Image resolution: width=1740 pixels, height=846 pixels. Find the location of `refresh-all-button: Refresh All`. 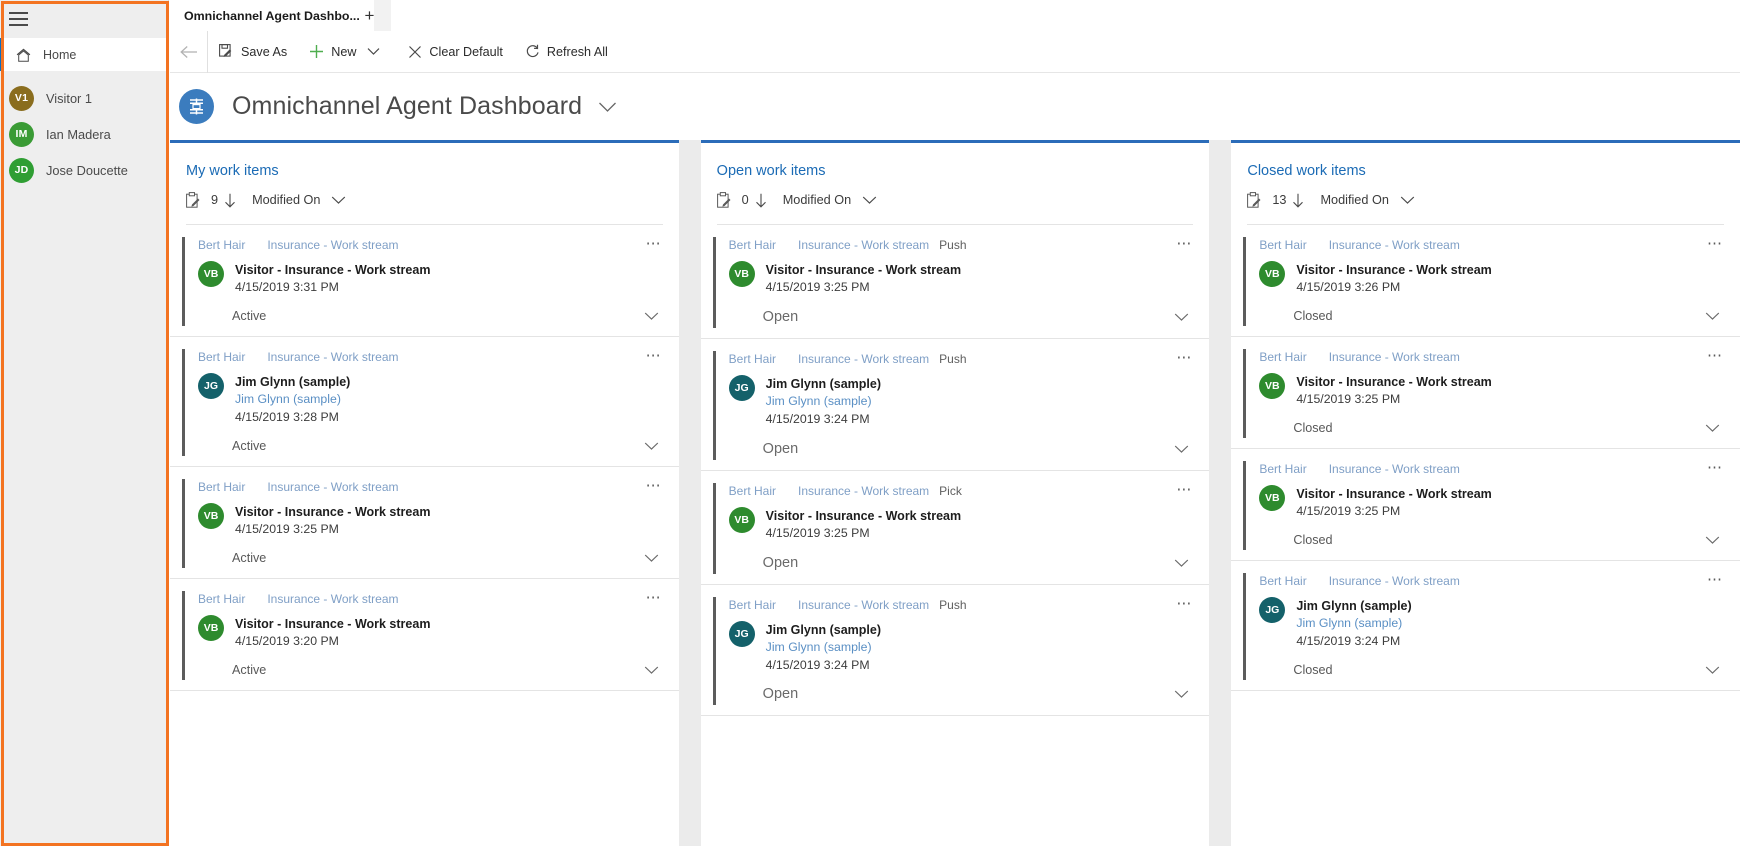

refresh-all-button: Refresh All is located at coordinates (566, 52).